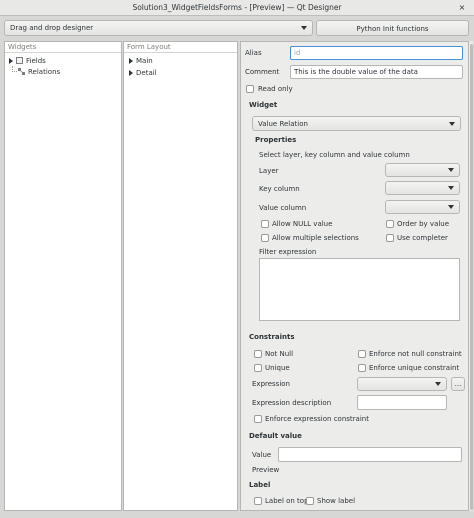 The width and height of the screenshot is (474, 518). What do you see at coordinates (336, 501) in the screenshot?
I see `show-label-label: Show label` at bounding box center [336, 501].